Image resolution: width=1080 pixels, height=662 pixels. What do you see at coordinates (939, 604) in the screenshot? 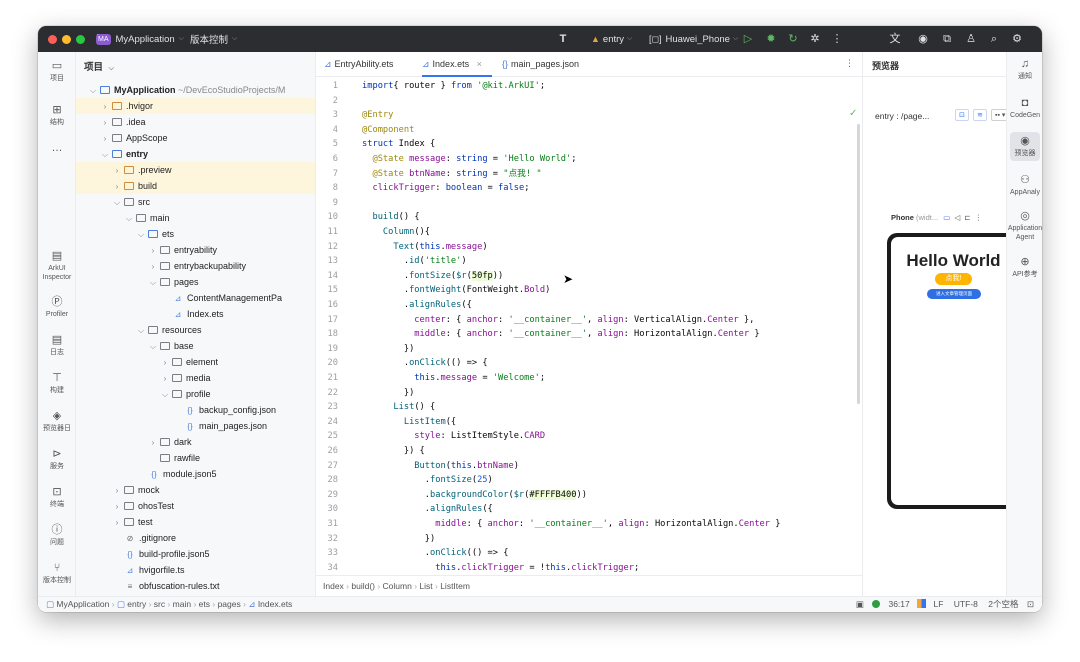
I see `line-separator: LF` at bounding box center [939, 604].